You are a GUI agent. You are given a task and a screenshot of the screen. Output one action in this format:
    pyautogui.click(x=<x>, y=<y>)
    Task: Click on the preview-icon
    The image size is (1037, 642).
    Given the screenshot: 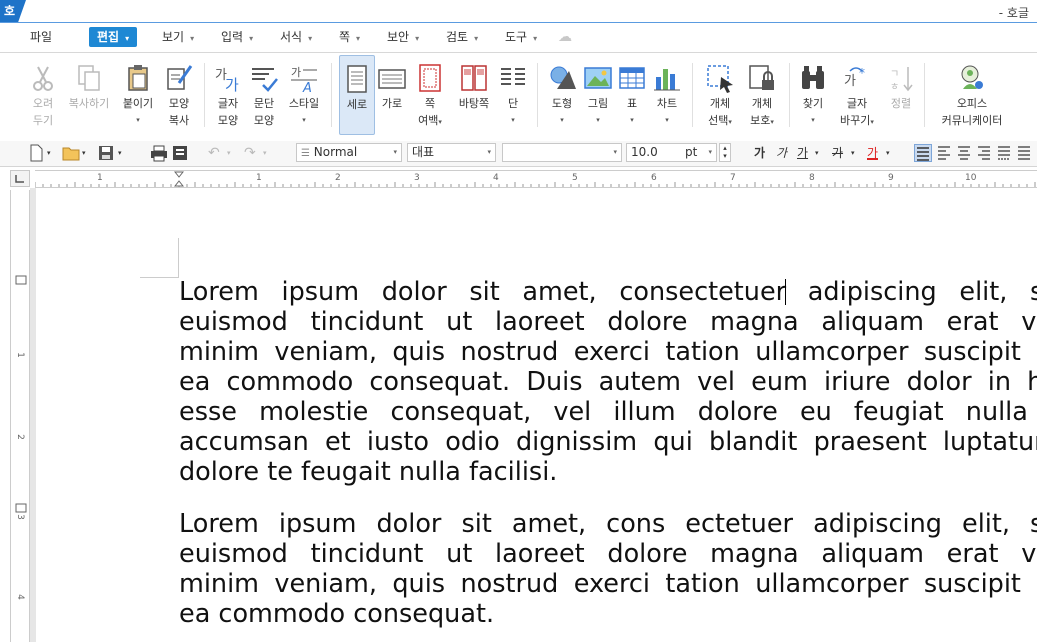 What is the action you would take?
    pyautogui.click(x=180, y=153)
    